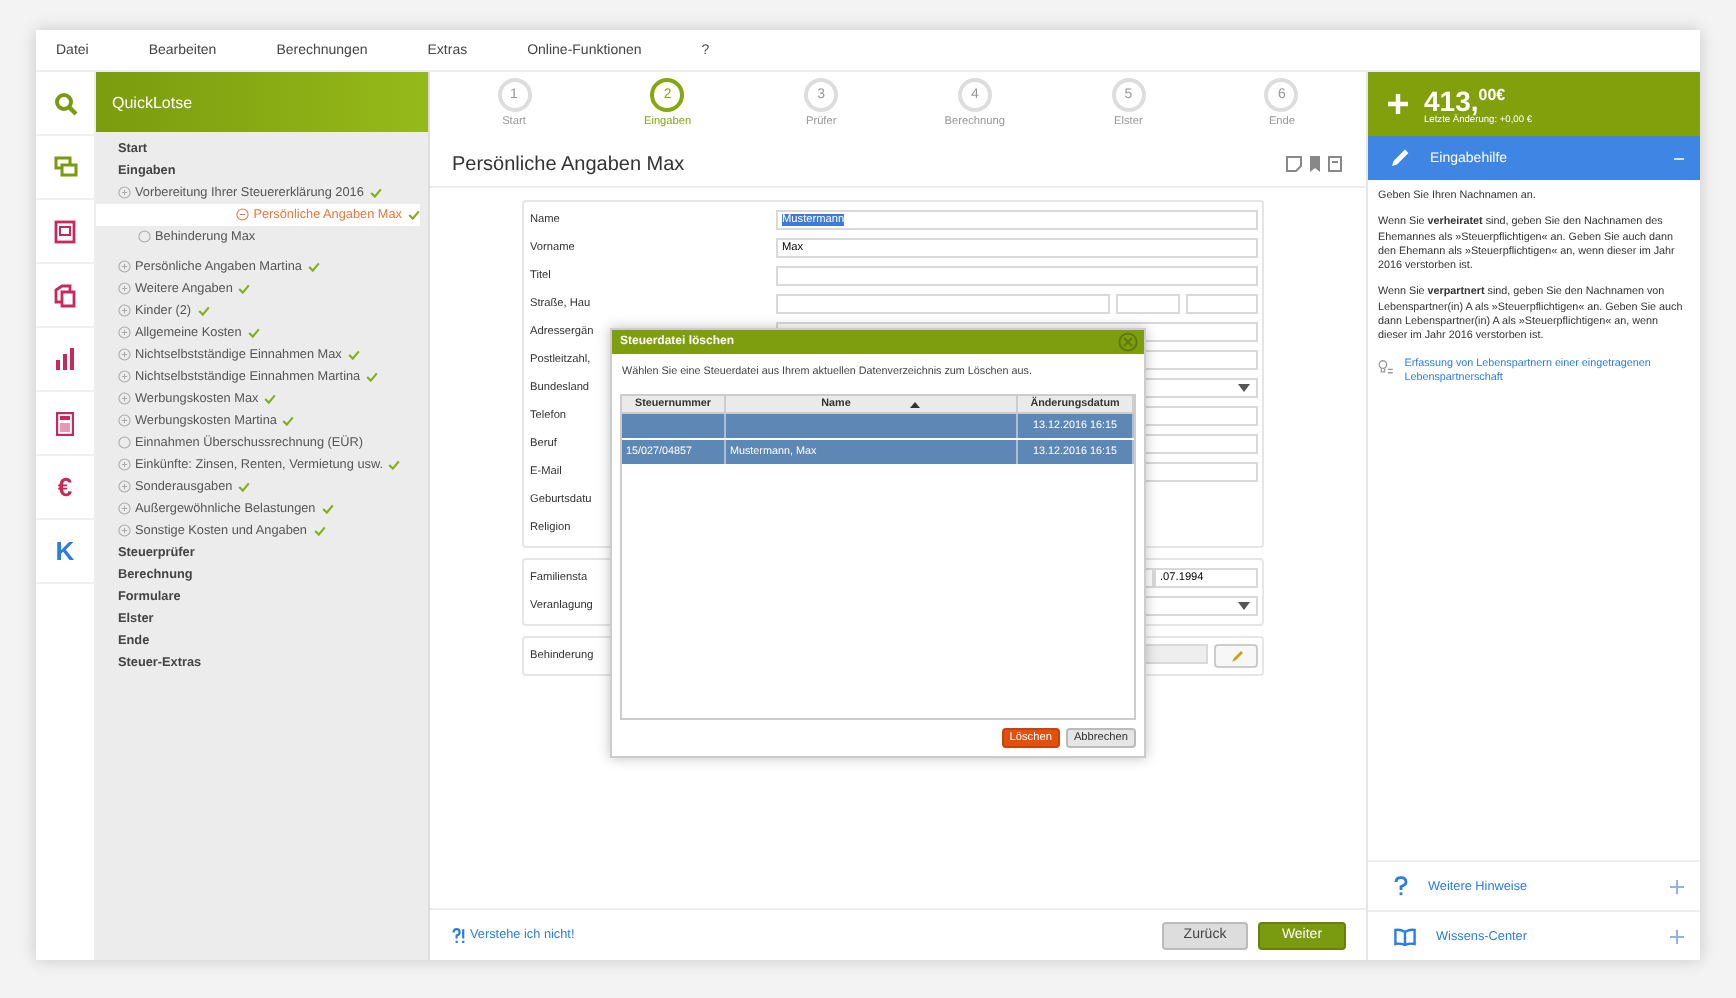 The width and height of the screenshot is (1736, 998). Describe the element at coordinates (65, 423) in the screenshot. I see `calculator-icon` at that location.